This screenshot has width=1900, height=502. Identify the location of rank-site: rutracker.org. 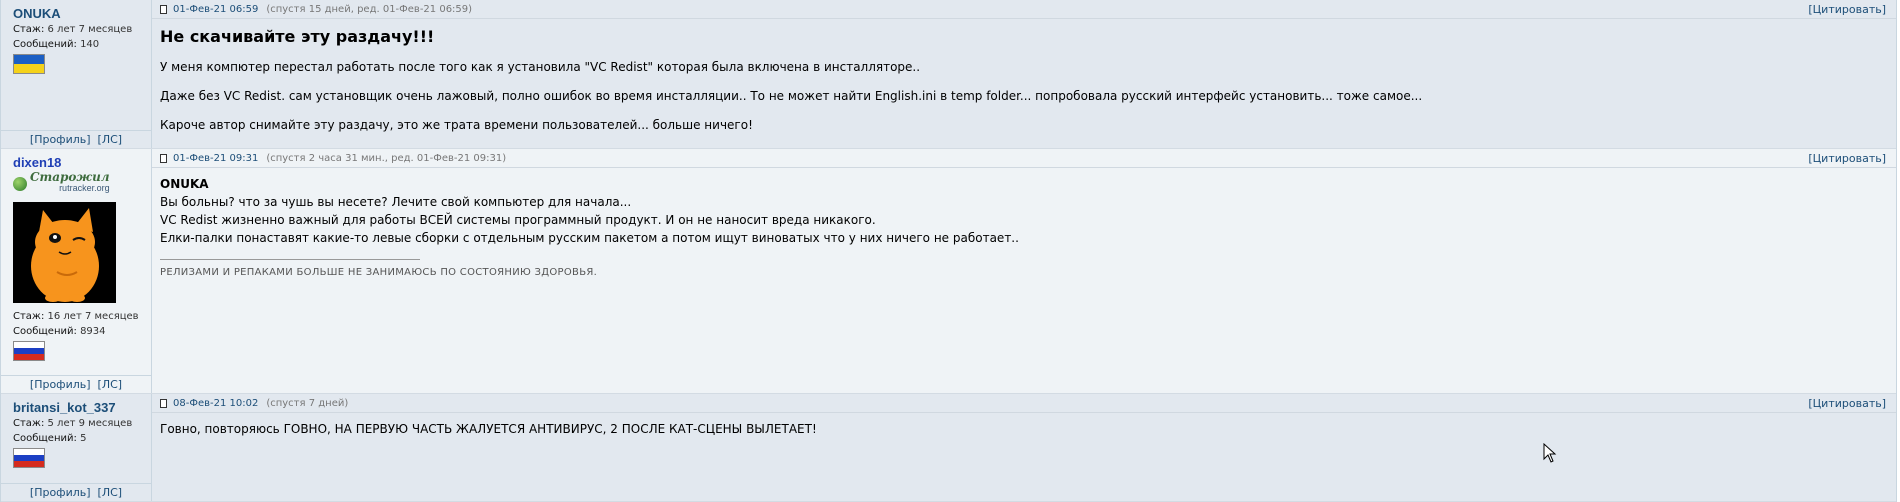
(84, 188).